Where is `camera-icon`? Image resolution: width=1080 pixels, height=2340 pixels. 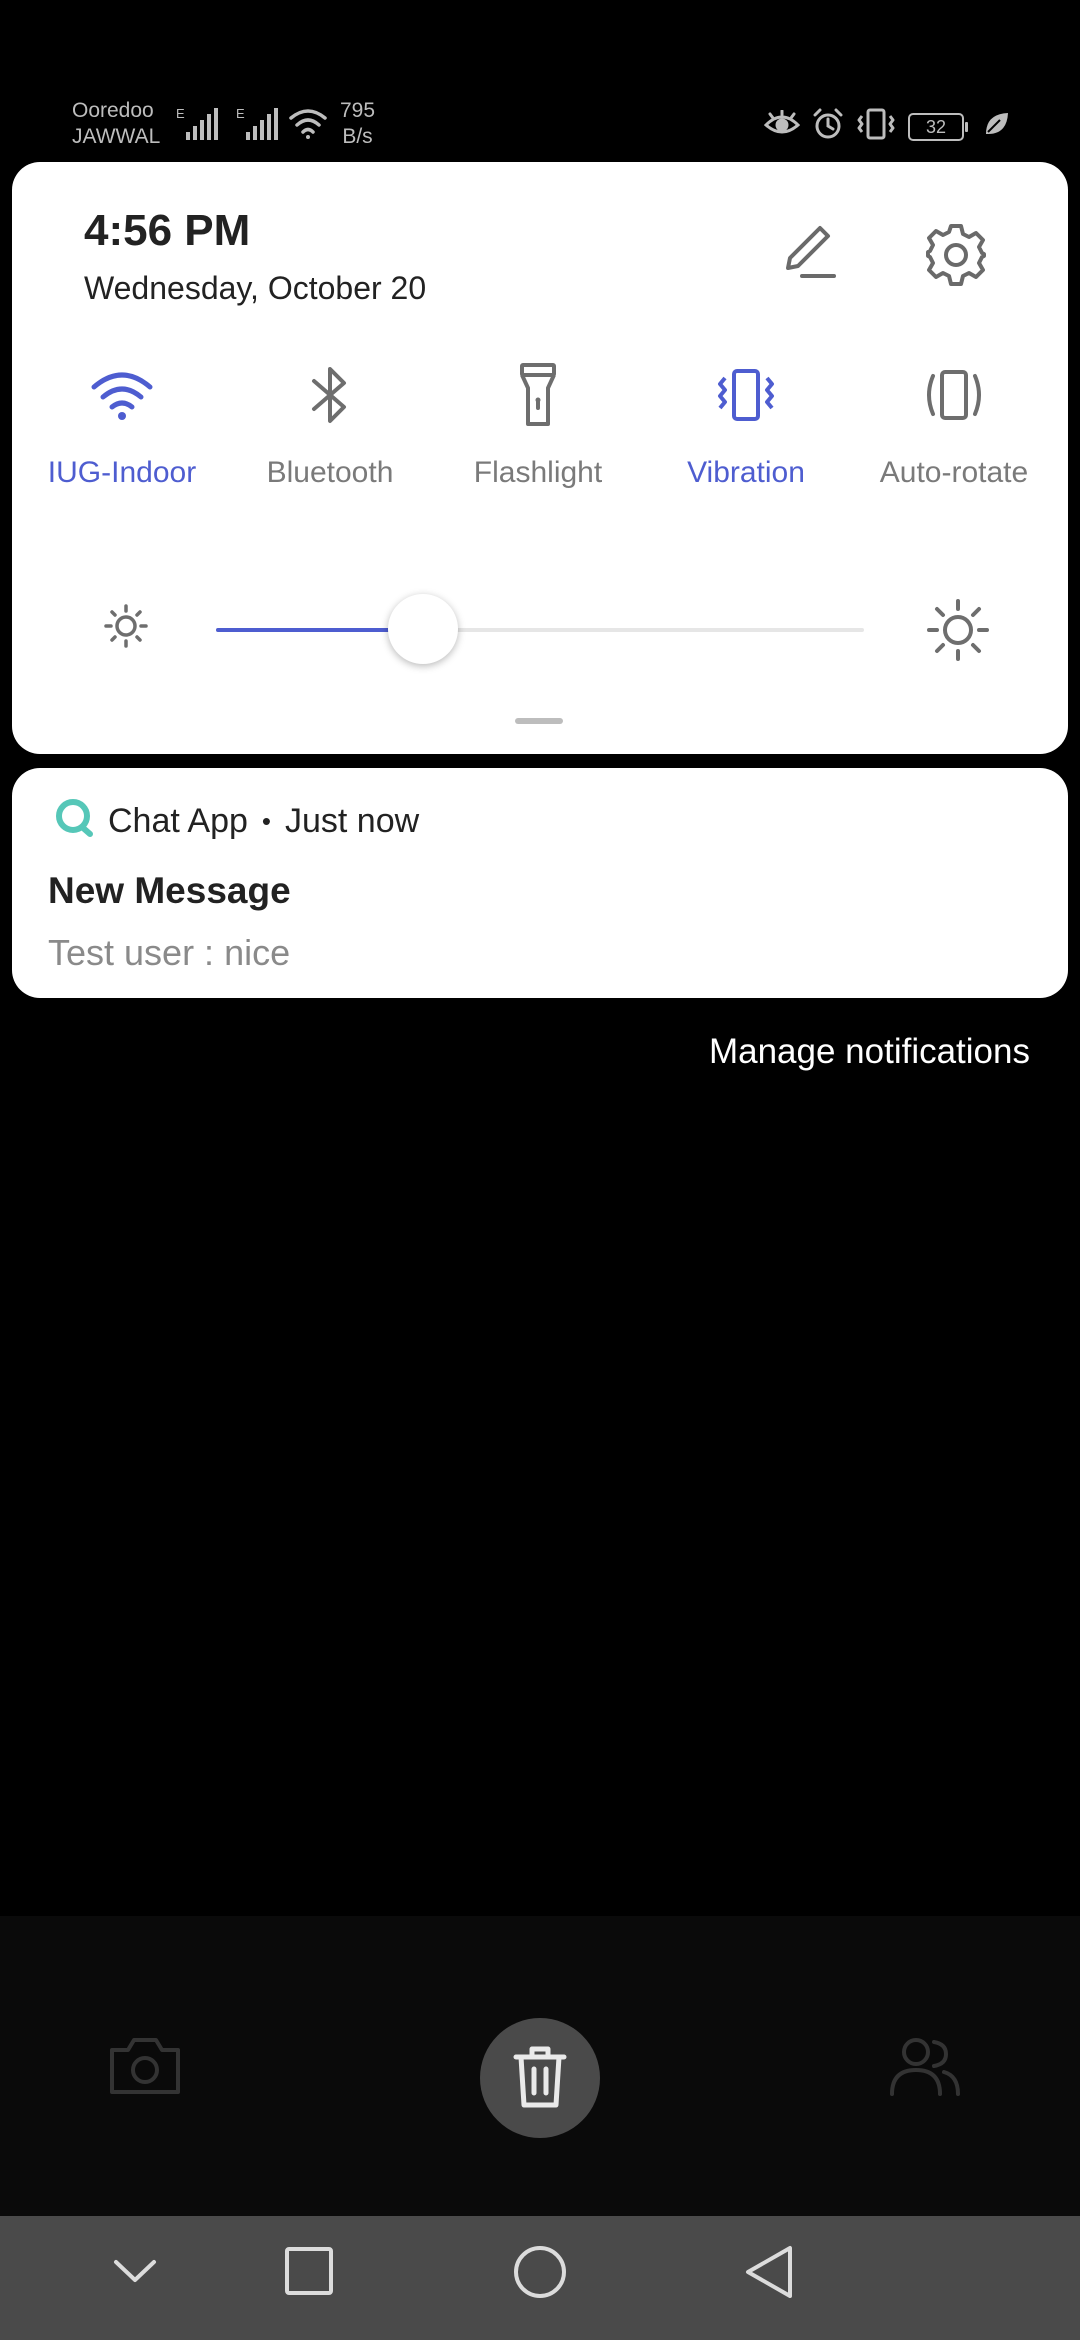
camera-icon is located at coordinates (145, 2067).